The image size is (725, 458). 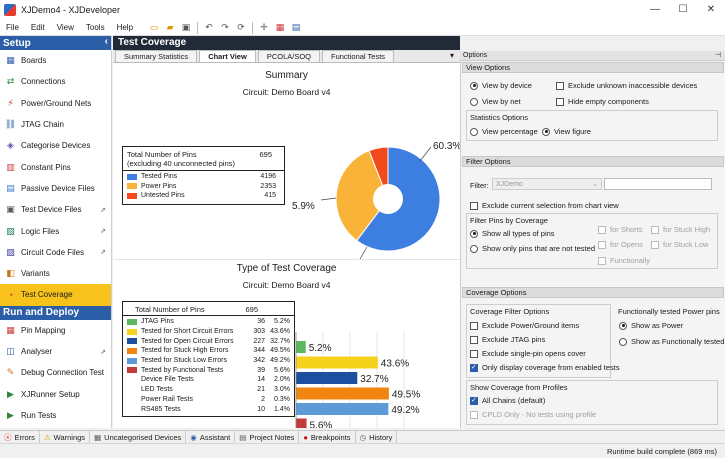 I want to click on undo-icon: ↶, so click(x=209, y=27).